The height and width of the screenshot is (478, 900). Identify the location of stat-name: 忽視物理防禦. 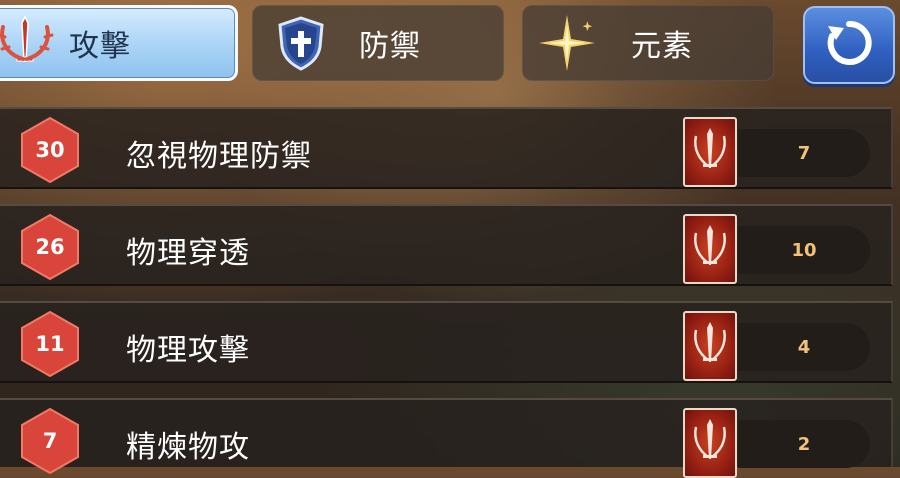
(219, 156).